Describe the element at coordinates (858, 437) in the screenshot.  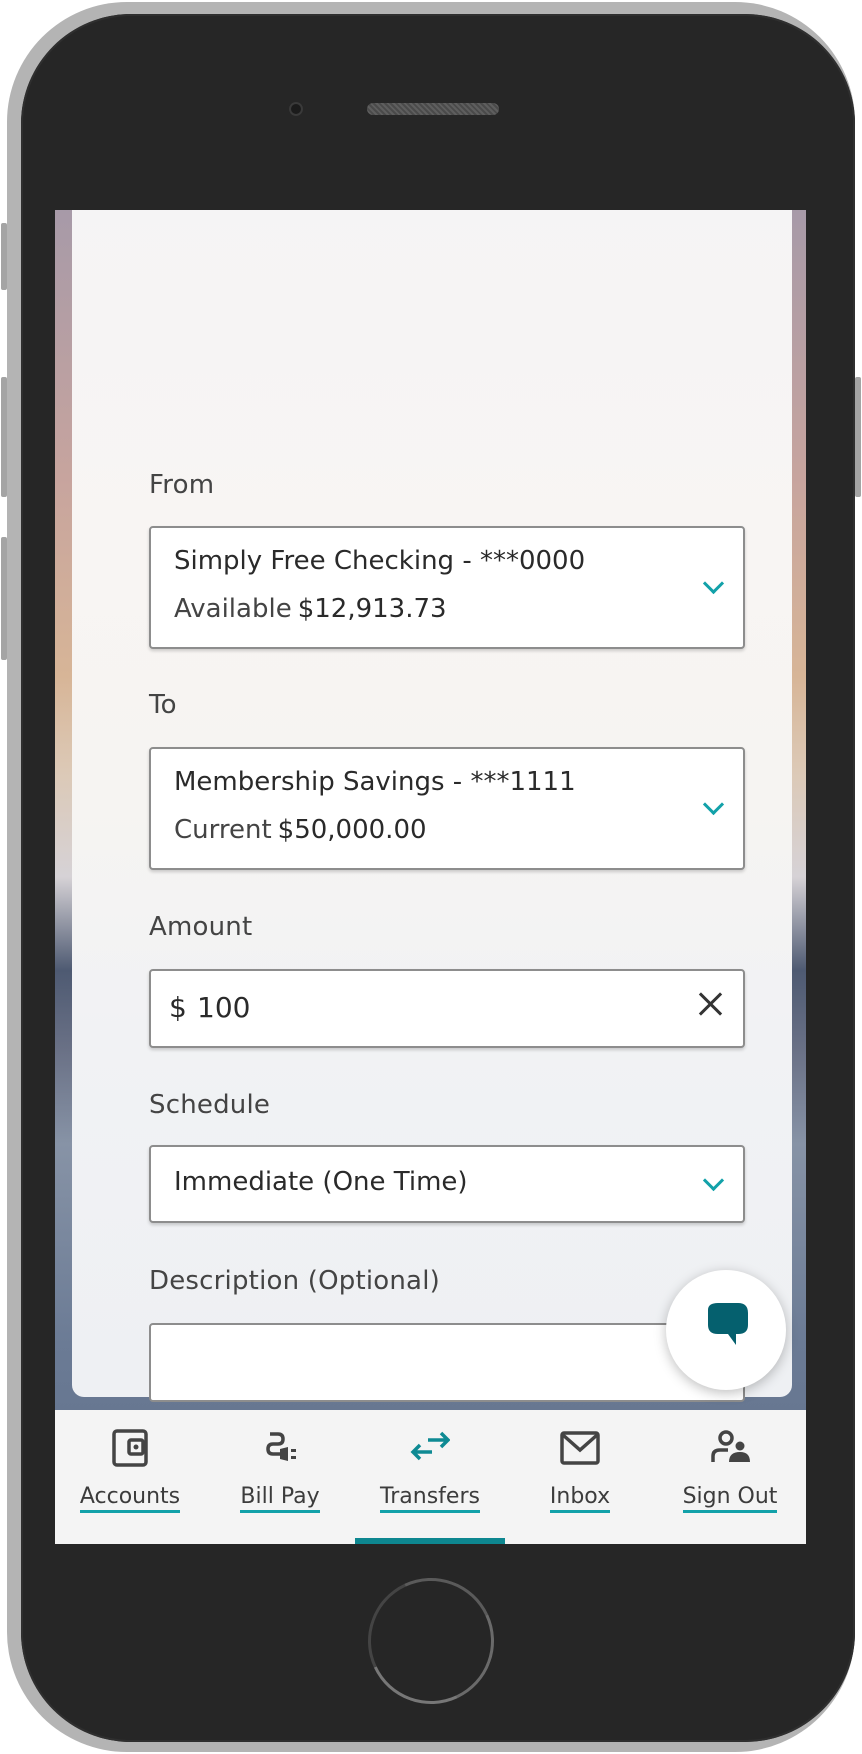
I see `power-button` at that location.